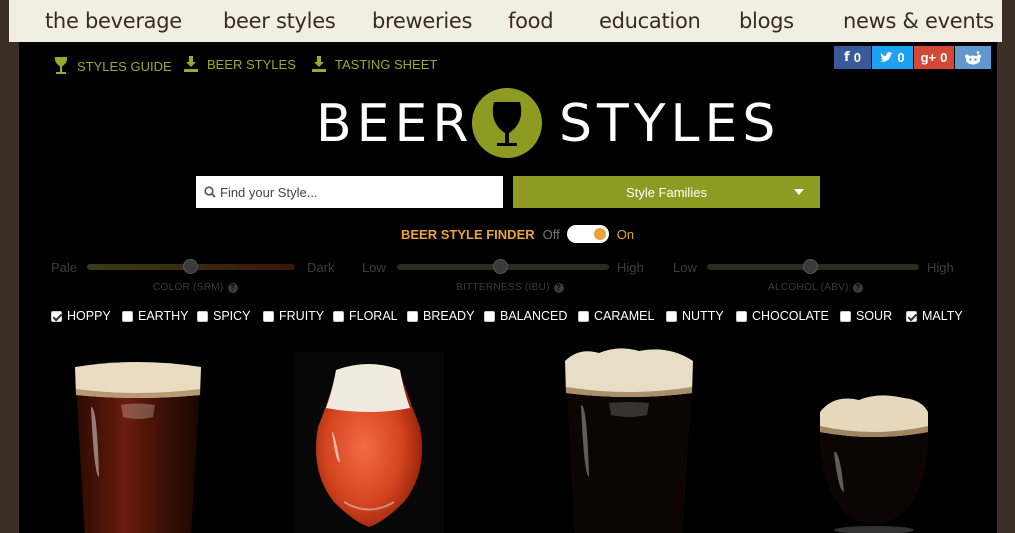 This screenshot has height=533, width=1015. I want to click on color-slider-handle, so click(190, 266).